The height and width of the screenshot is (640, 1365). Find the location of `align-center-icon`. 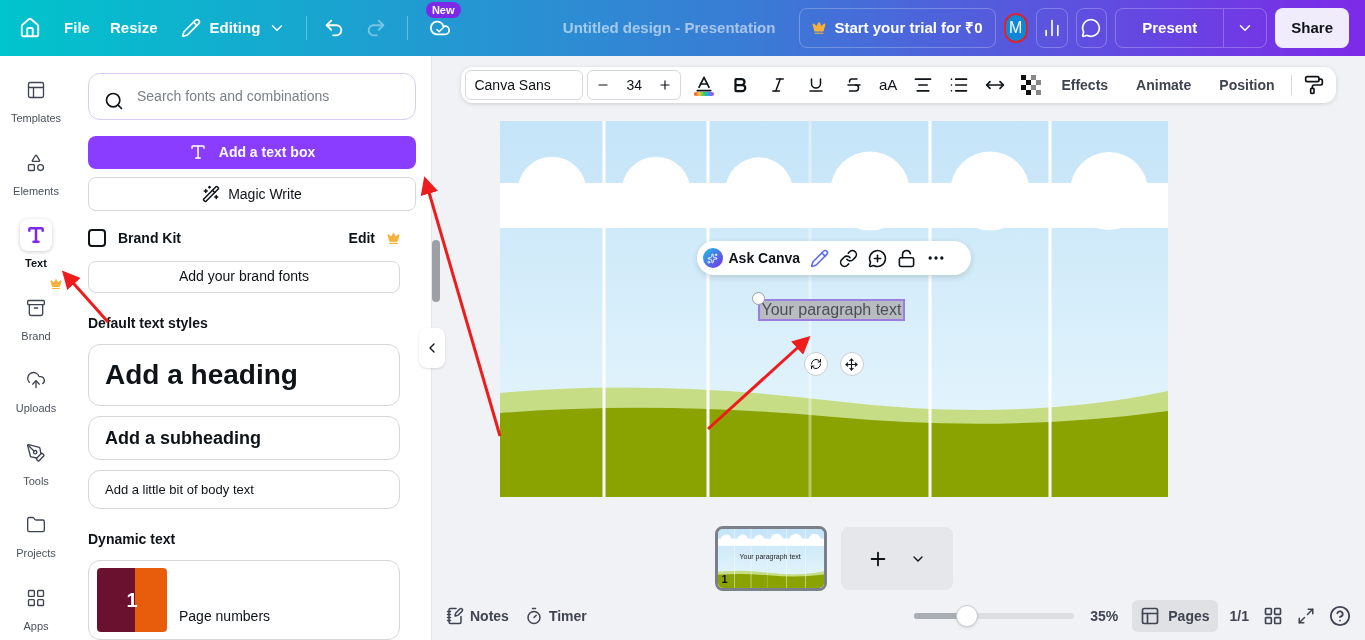

align-center-icon is located at coordinates (923, 85).